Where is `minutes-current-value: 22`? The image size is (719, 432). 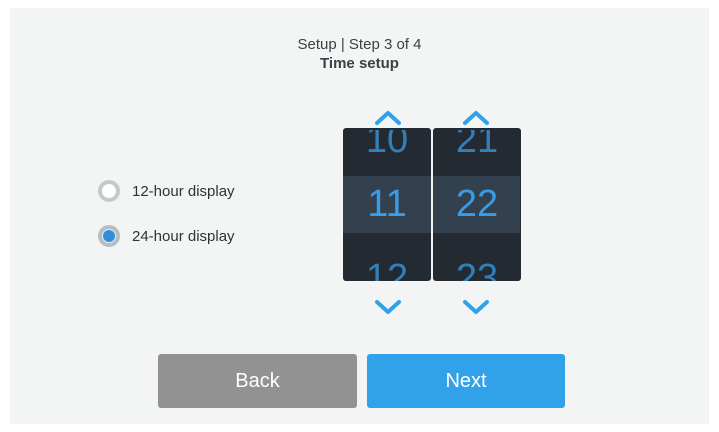 minutes-current-value: 22 is located at coordinates (477, 204).